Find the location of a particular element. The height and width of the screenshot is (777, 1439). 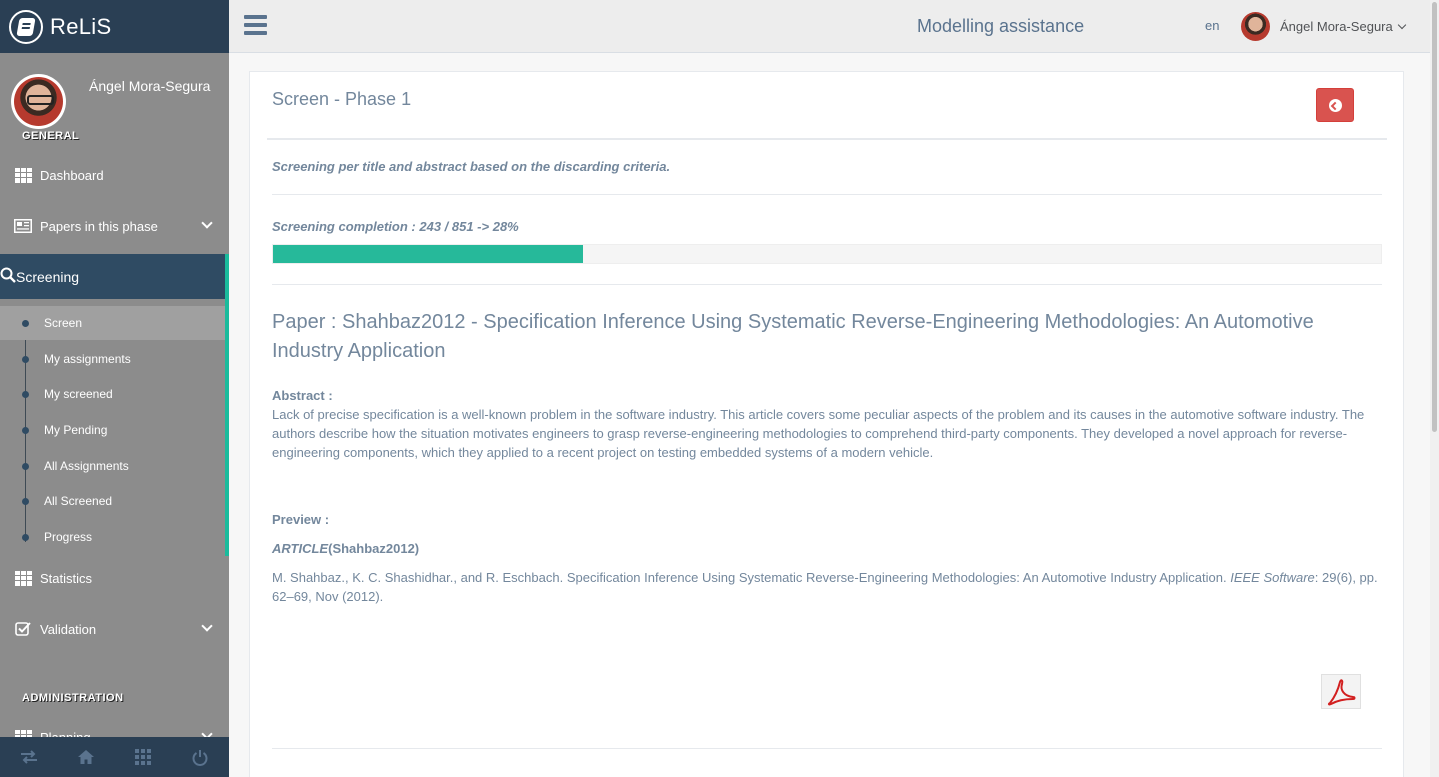

home-icon is located at coordinates (85, 757).